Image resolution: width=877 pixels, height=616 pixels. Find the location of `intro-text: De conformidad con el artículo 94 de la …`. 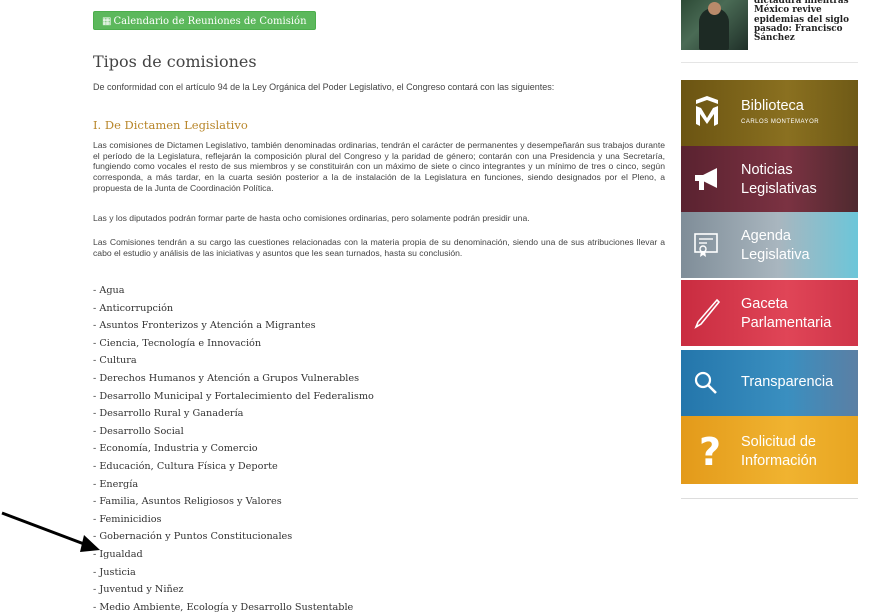

intro-text: De conformidad con el artículo 94 de la … is located at coordinates (324, 87).